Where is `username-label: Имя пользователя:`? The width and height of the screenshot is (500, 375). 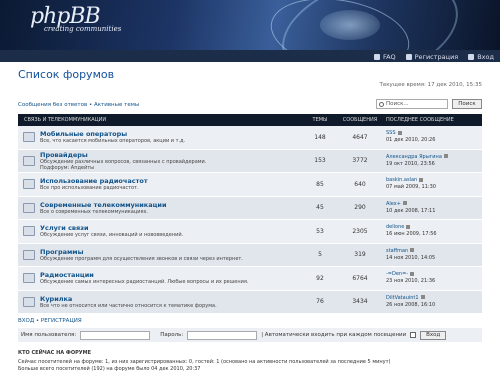
username-label: Имя пользователя: is located at coordinates (49, 335).